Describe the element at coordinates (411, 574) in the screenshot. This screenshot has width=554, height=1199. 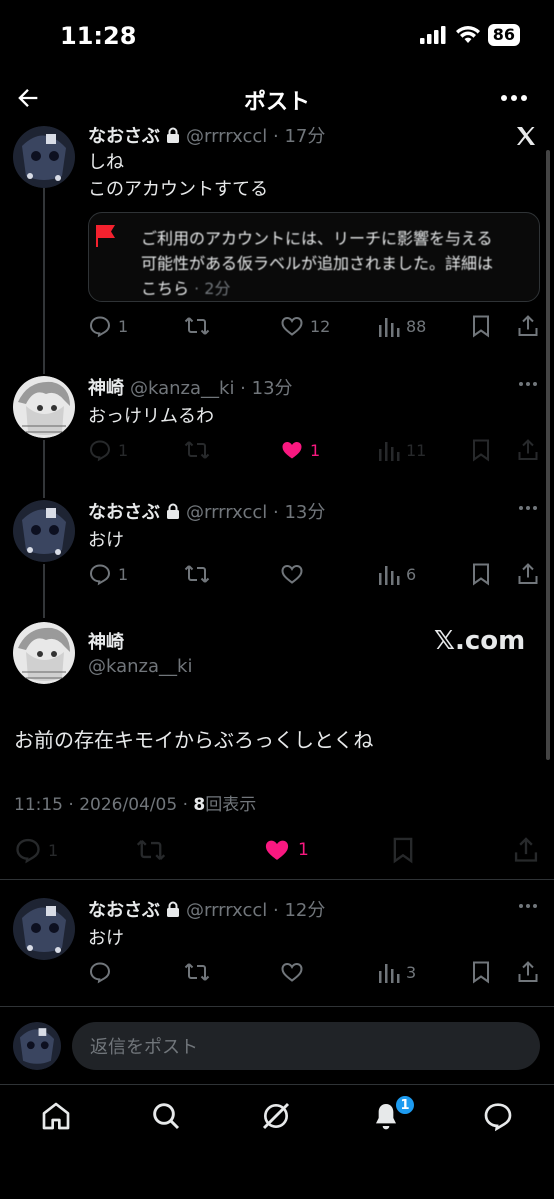
I see `view-count: 6` at that location.